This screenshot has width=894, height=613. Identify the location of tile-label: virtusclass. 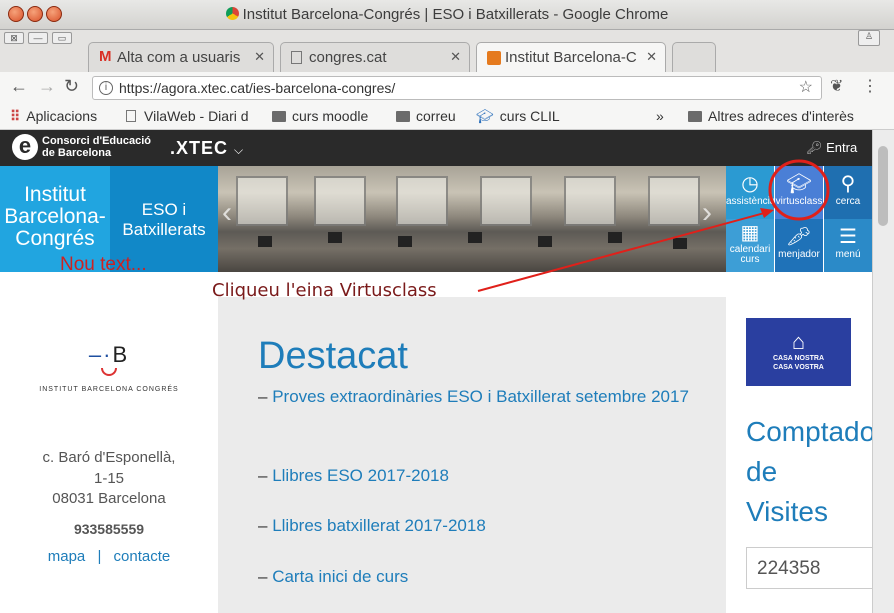
(799, 201).